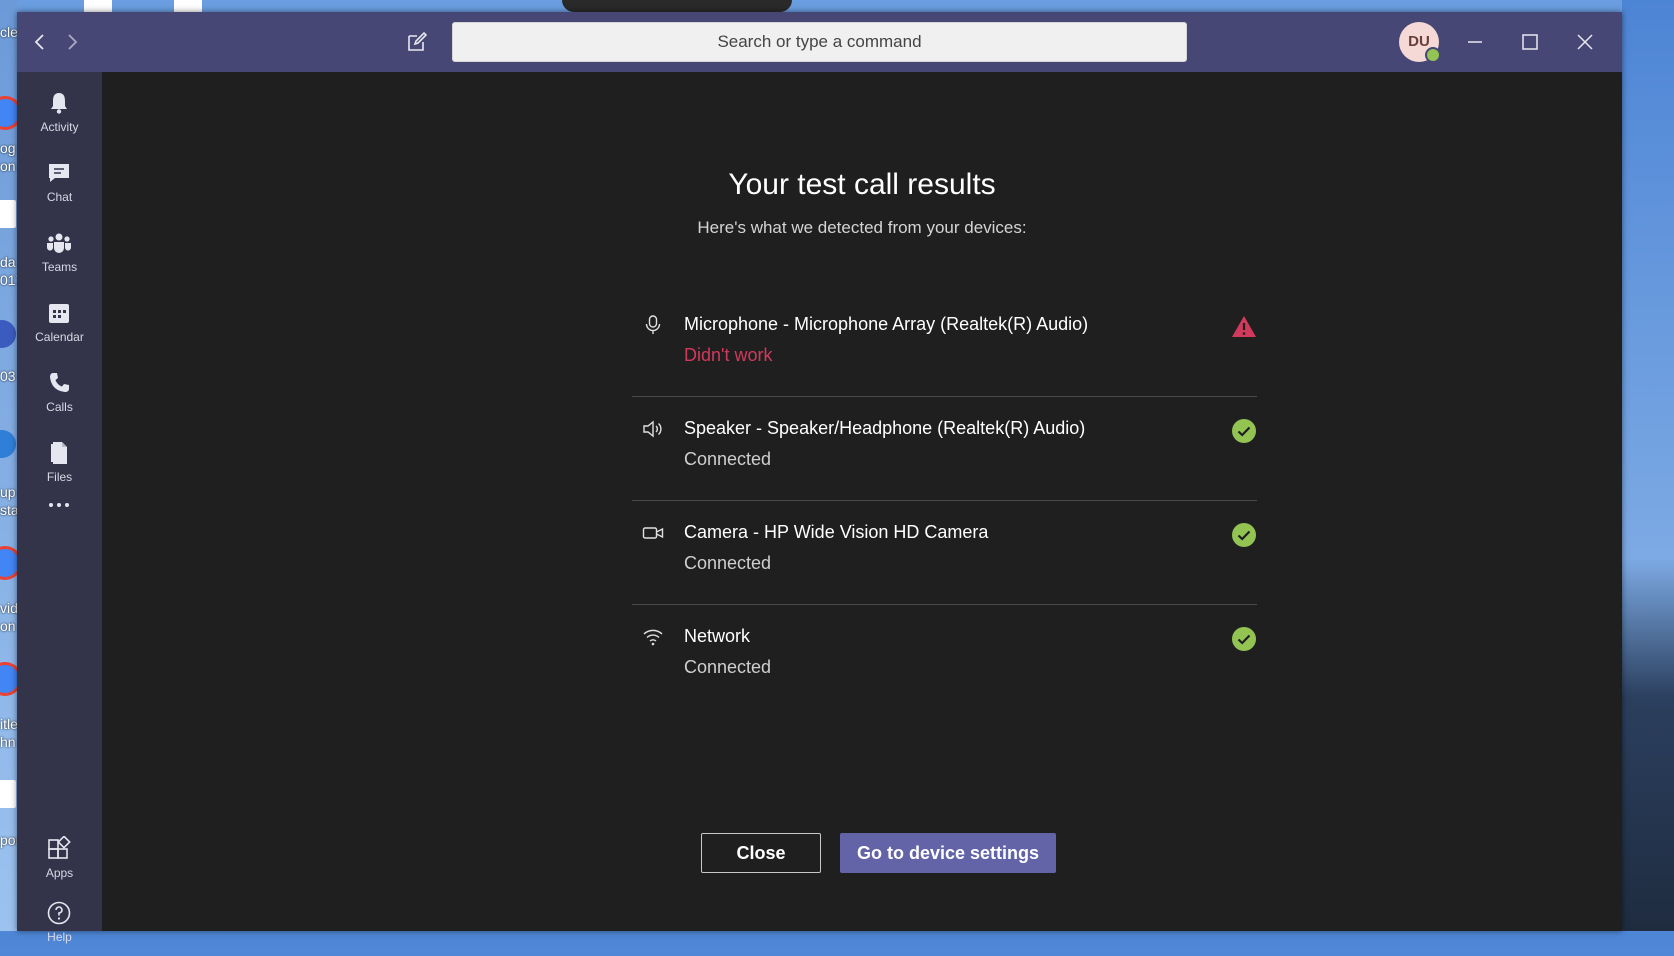 This screenshot has width=1674, height=956. I want to click on device-status: Didn't work, so click(728, 355).